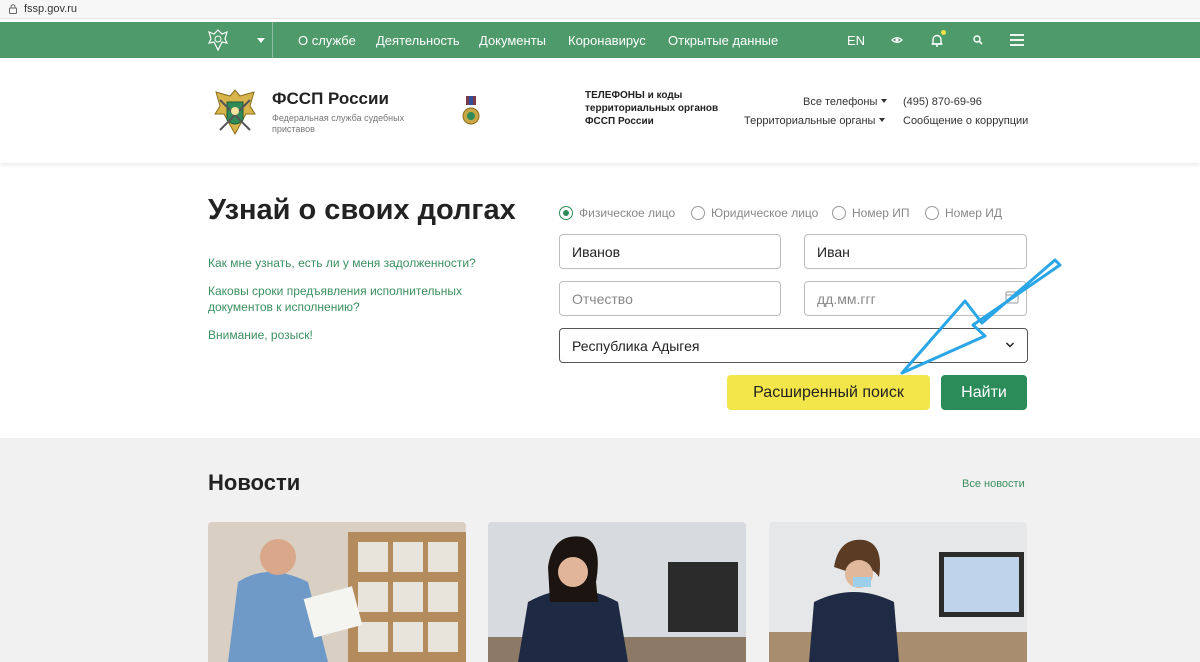 The image size is (1200, 662). What do you see at coordinates (327, 40) in the screenshot?
I see `menu-item-about: О службе` at bounding box center [327, 40].